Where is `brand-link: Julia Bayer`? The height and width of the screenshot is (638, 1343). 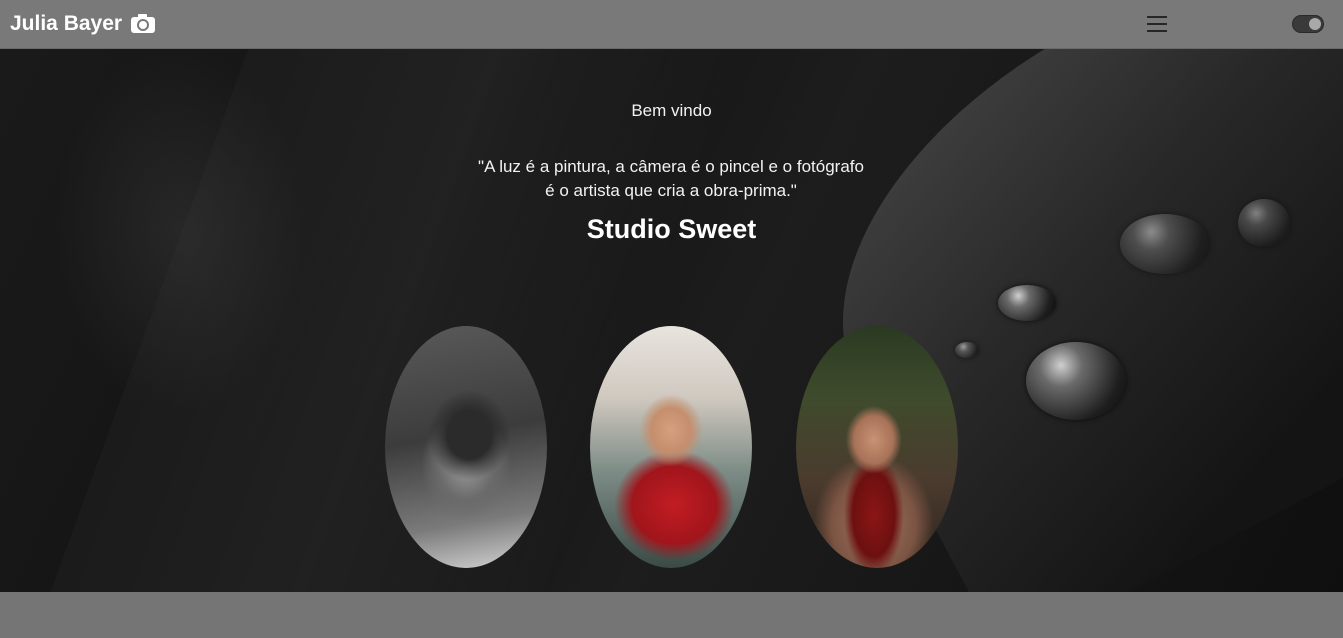
brand-link: Julia Bayer is located at coordinates (83, 24).